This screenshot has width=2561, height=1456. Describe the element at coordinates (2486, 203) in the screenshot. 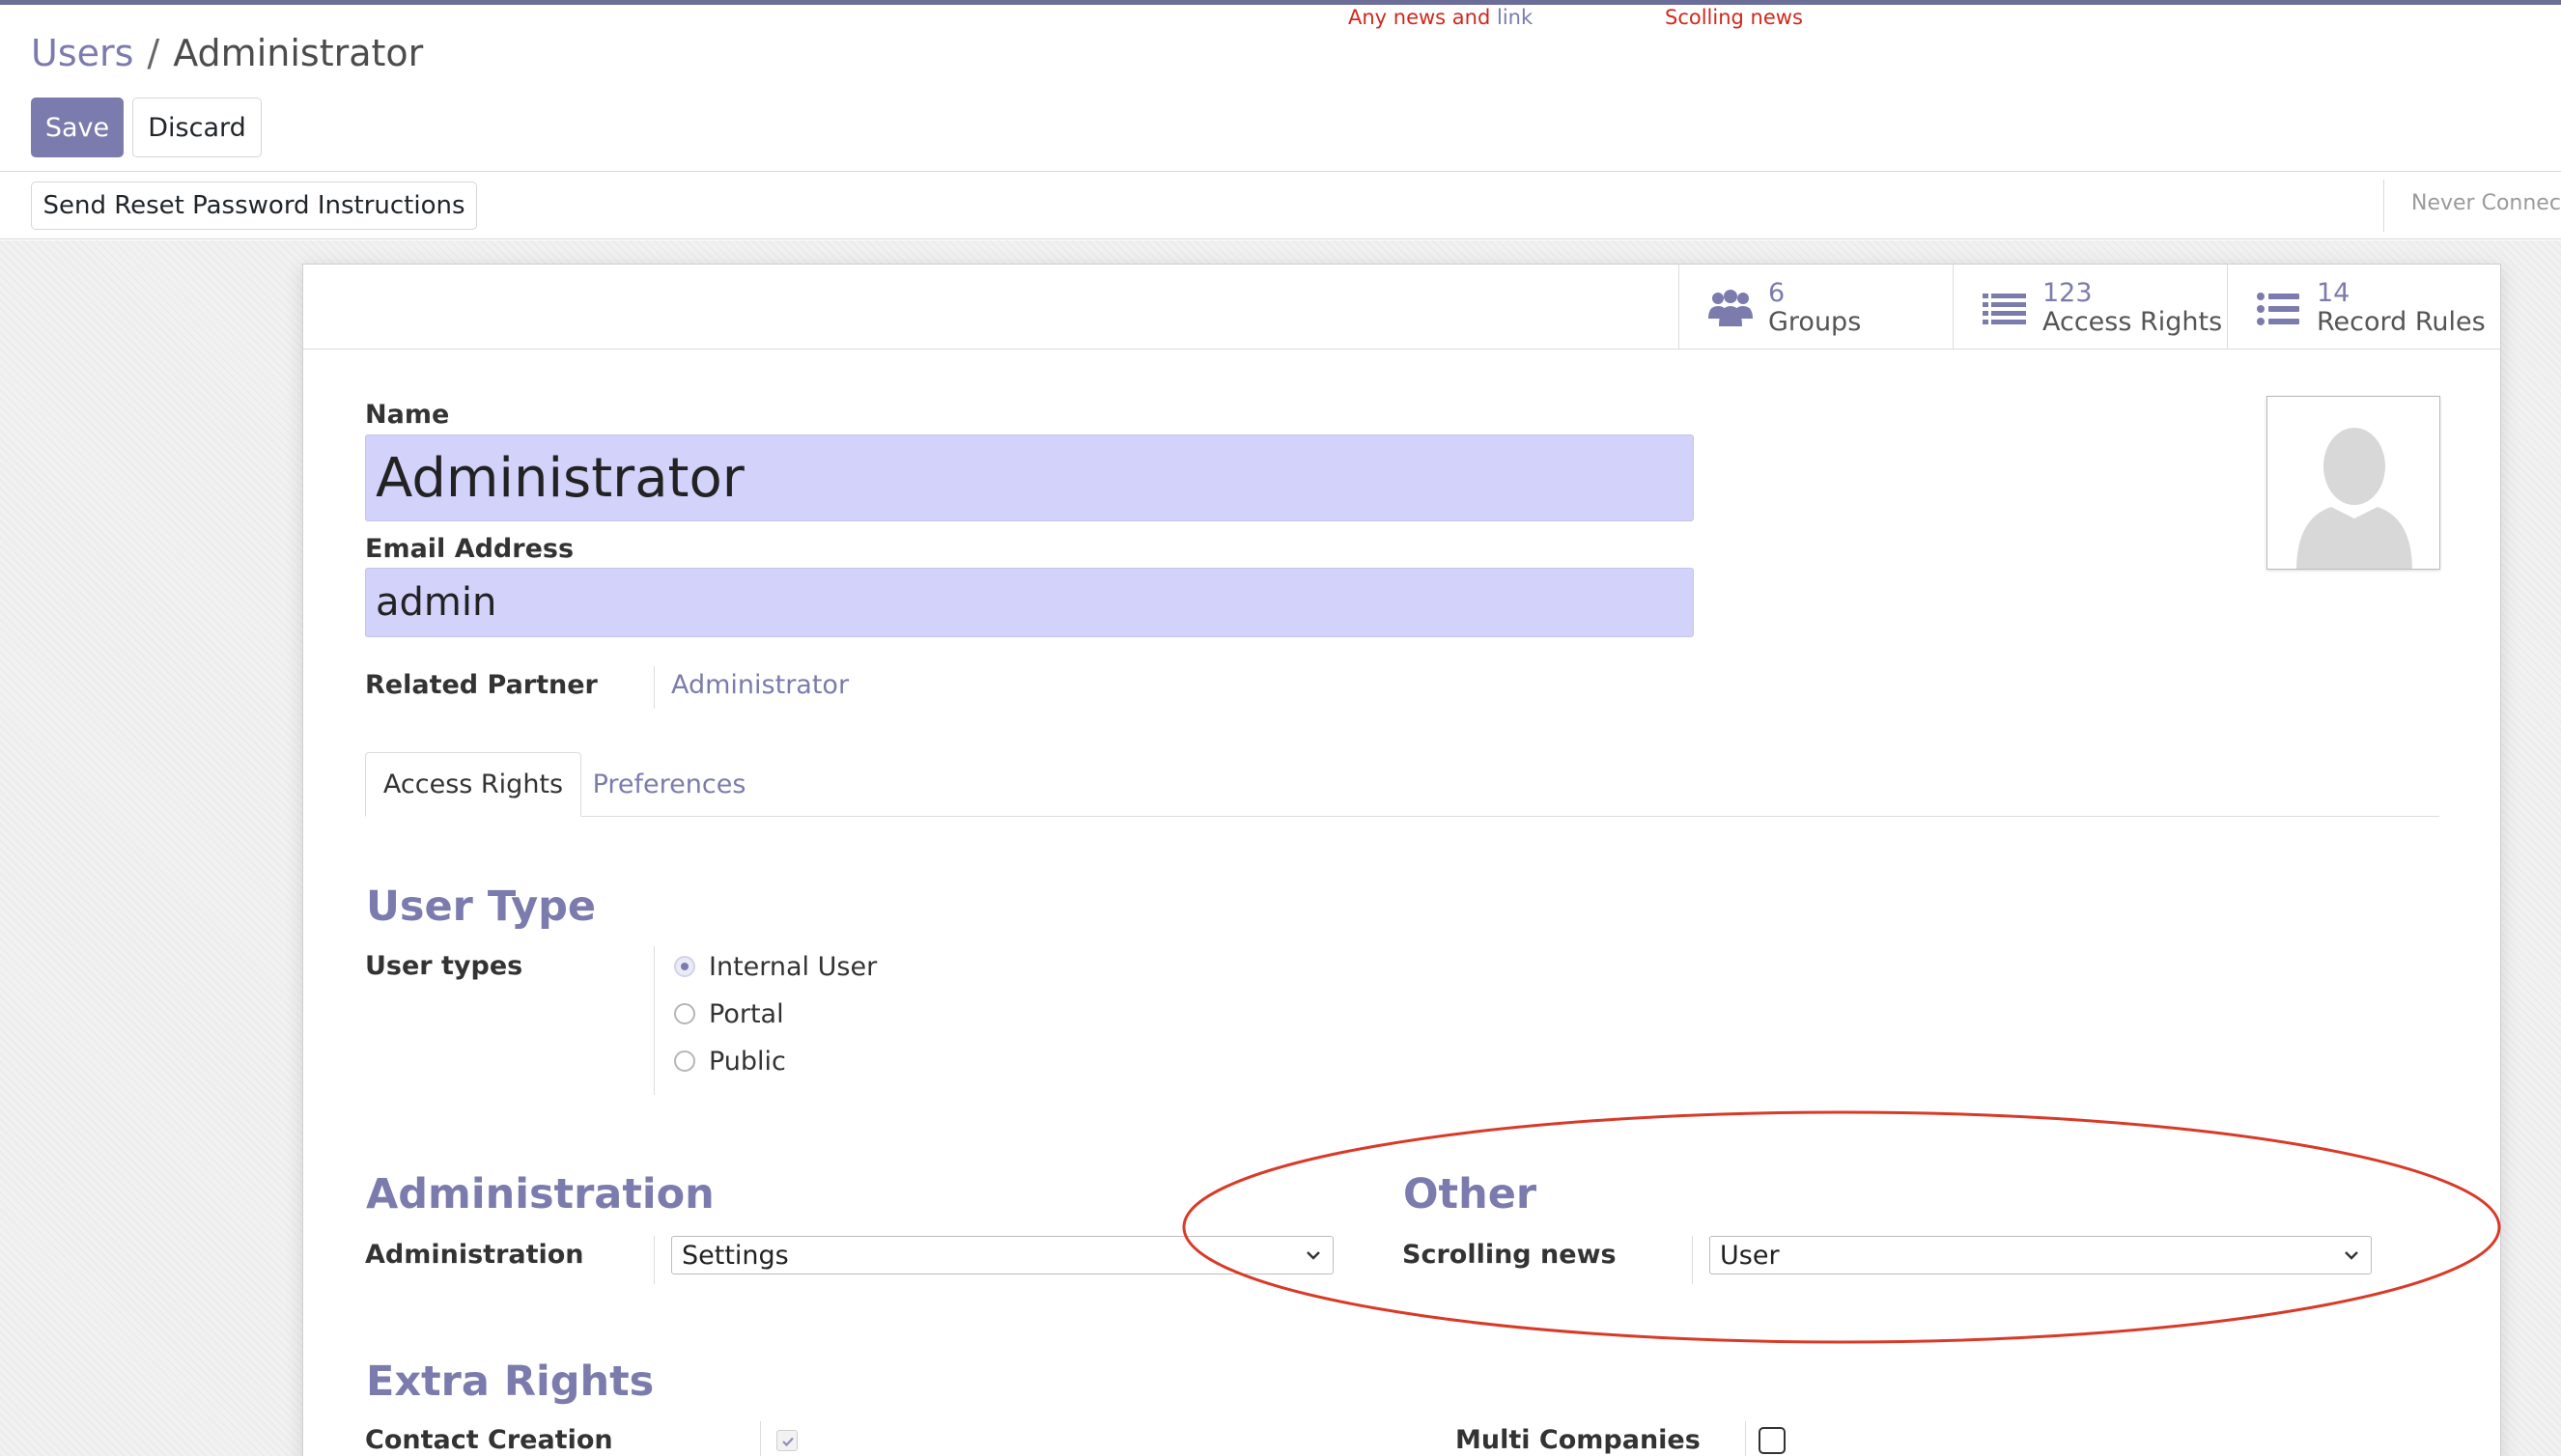

I see `connection-status: Never Connec` at that location.